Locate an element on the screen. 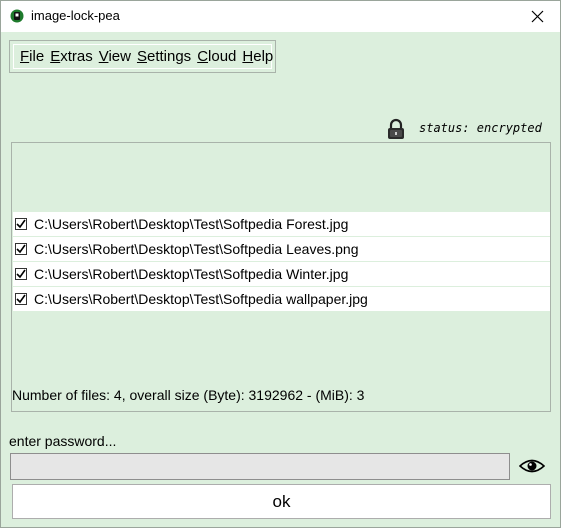  menu-bar: File Extras View Settings Cloud Help is located at coordinates (142, 56).